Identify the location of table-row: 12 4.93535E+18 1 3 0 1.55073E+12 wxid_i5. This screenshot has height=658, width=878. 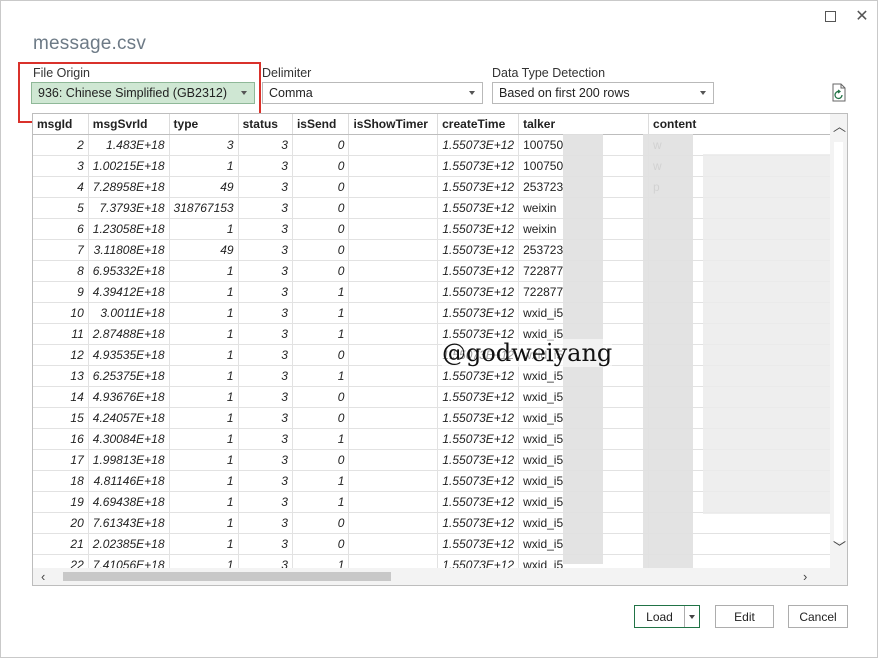
(440, 355).